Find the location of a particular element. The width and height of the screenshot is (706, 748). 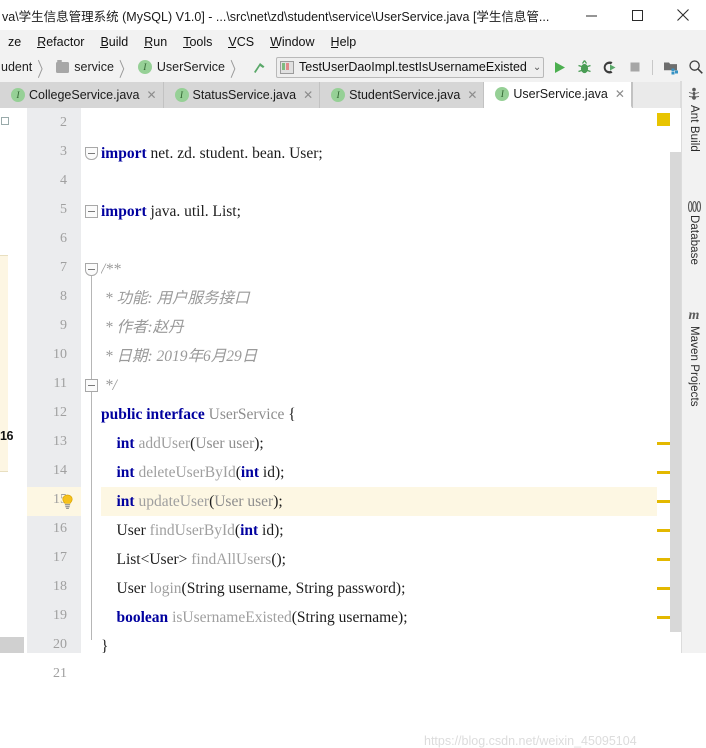

code-token: User is located at coordinates (133, 588).